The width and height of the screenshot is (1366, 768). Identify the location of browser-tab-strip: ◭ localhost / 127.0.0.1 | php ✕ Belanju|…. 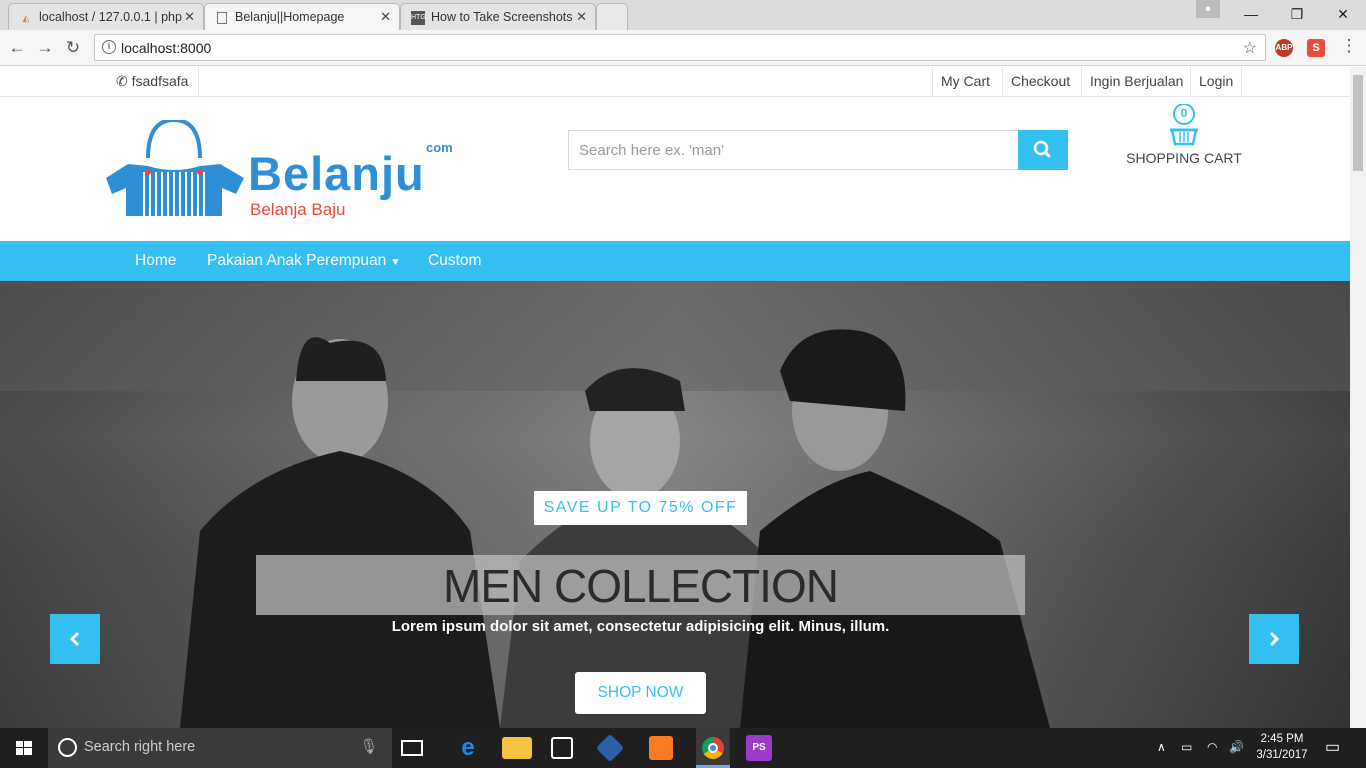
(683, 15).